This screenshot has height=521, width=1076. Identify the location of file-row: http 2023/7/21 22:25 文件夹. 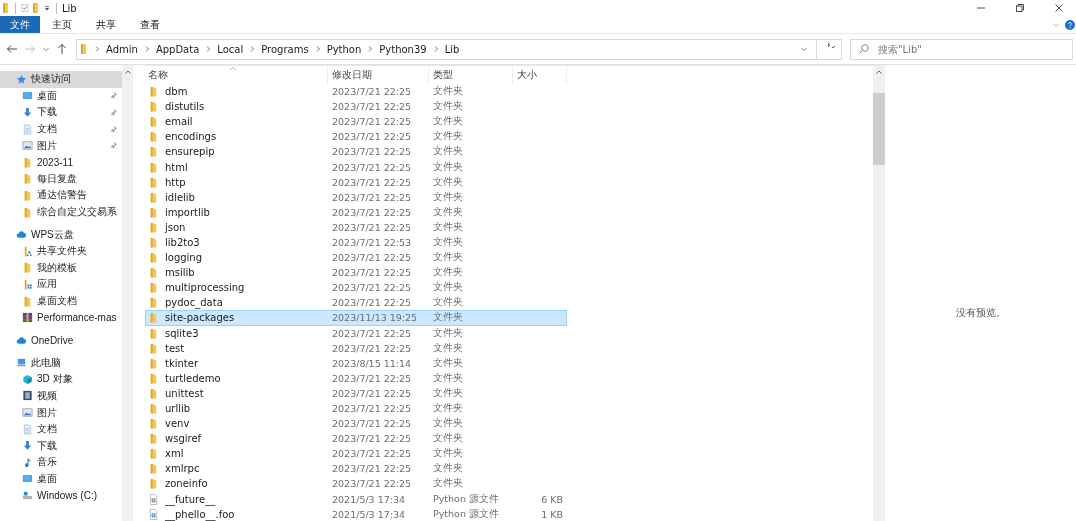
(356, 182).